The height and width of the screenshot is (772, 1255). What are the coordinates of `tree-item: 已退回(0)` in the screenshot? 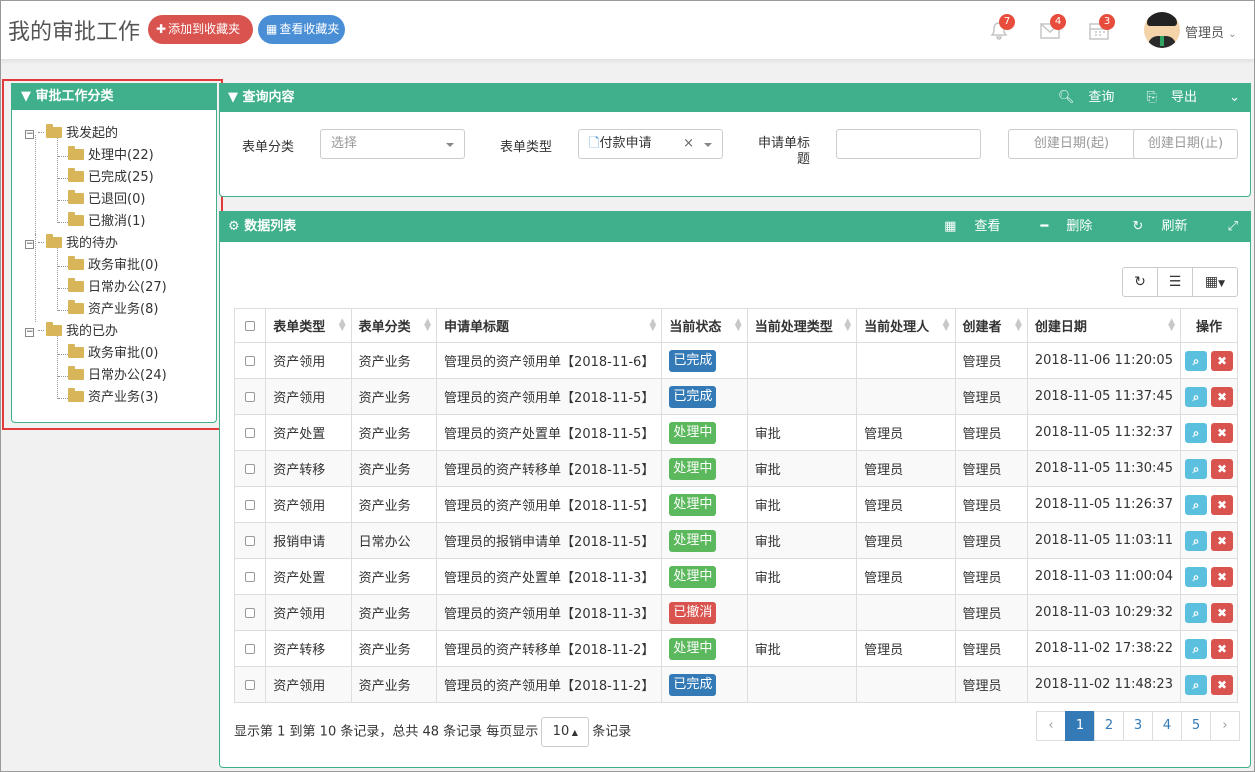 It's located at (106, 200).